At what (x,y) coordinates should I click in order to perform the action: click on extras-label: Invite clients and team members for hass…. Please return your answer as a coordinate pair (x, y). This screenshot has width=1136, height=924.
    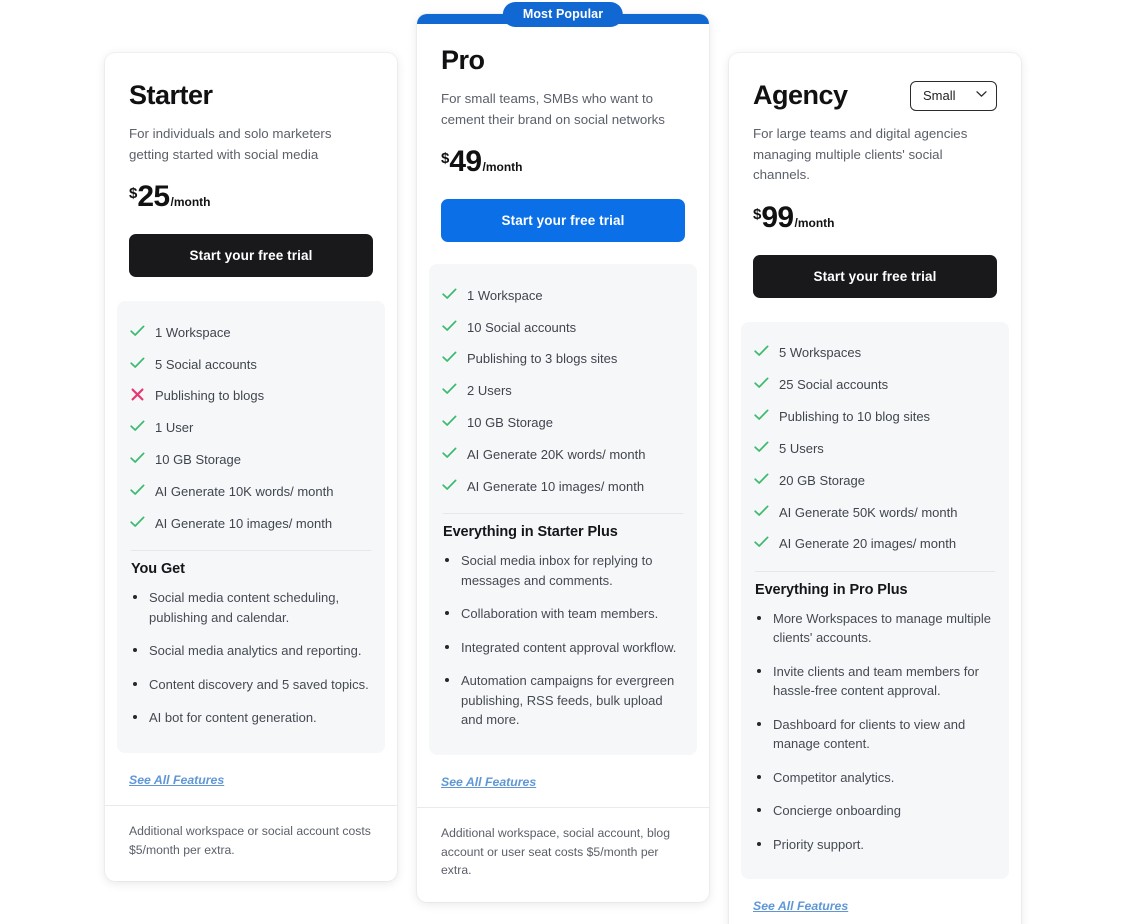
    Looking at the image, I should click on (876, 681).